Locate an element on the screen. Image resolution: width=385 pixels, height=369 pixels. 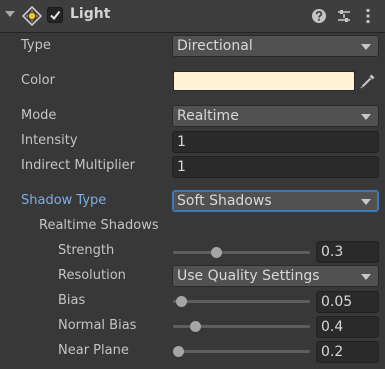
strength-field: 0.3 is located at coordinates (347, 252).